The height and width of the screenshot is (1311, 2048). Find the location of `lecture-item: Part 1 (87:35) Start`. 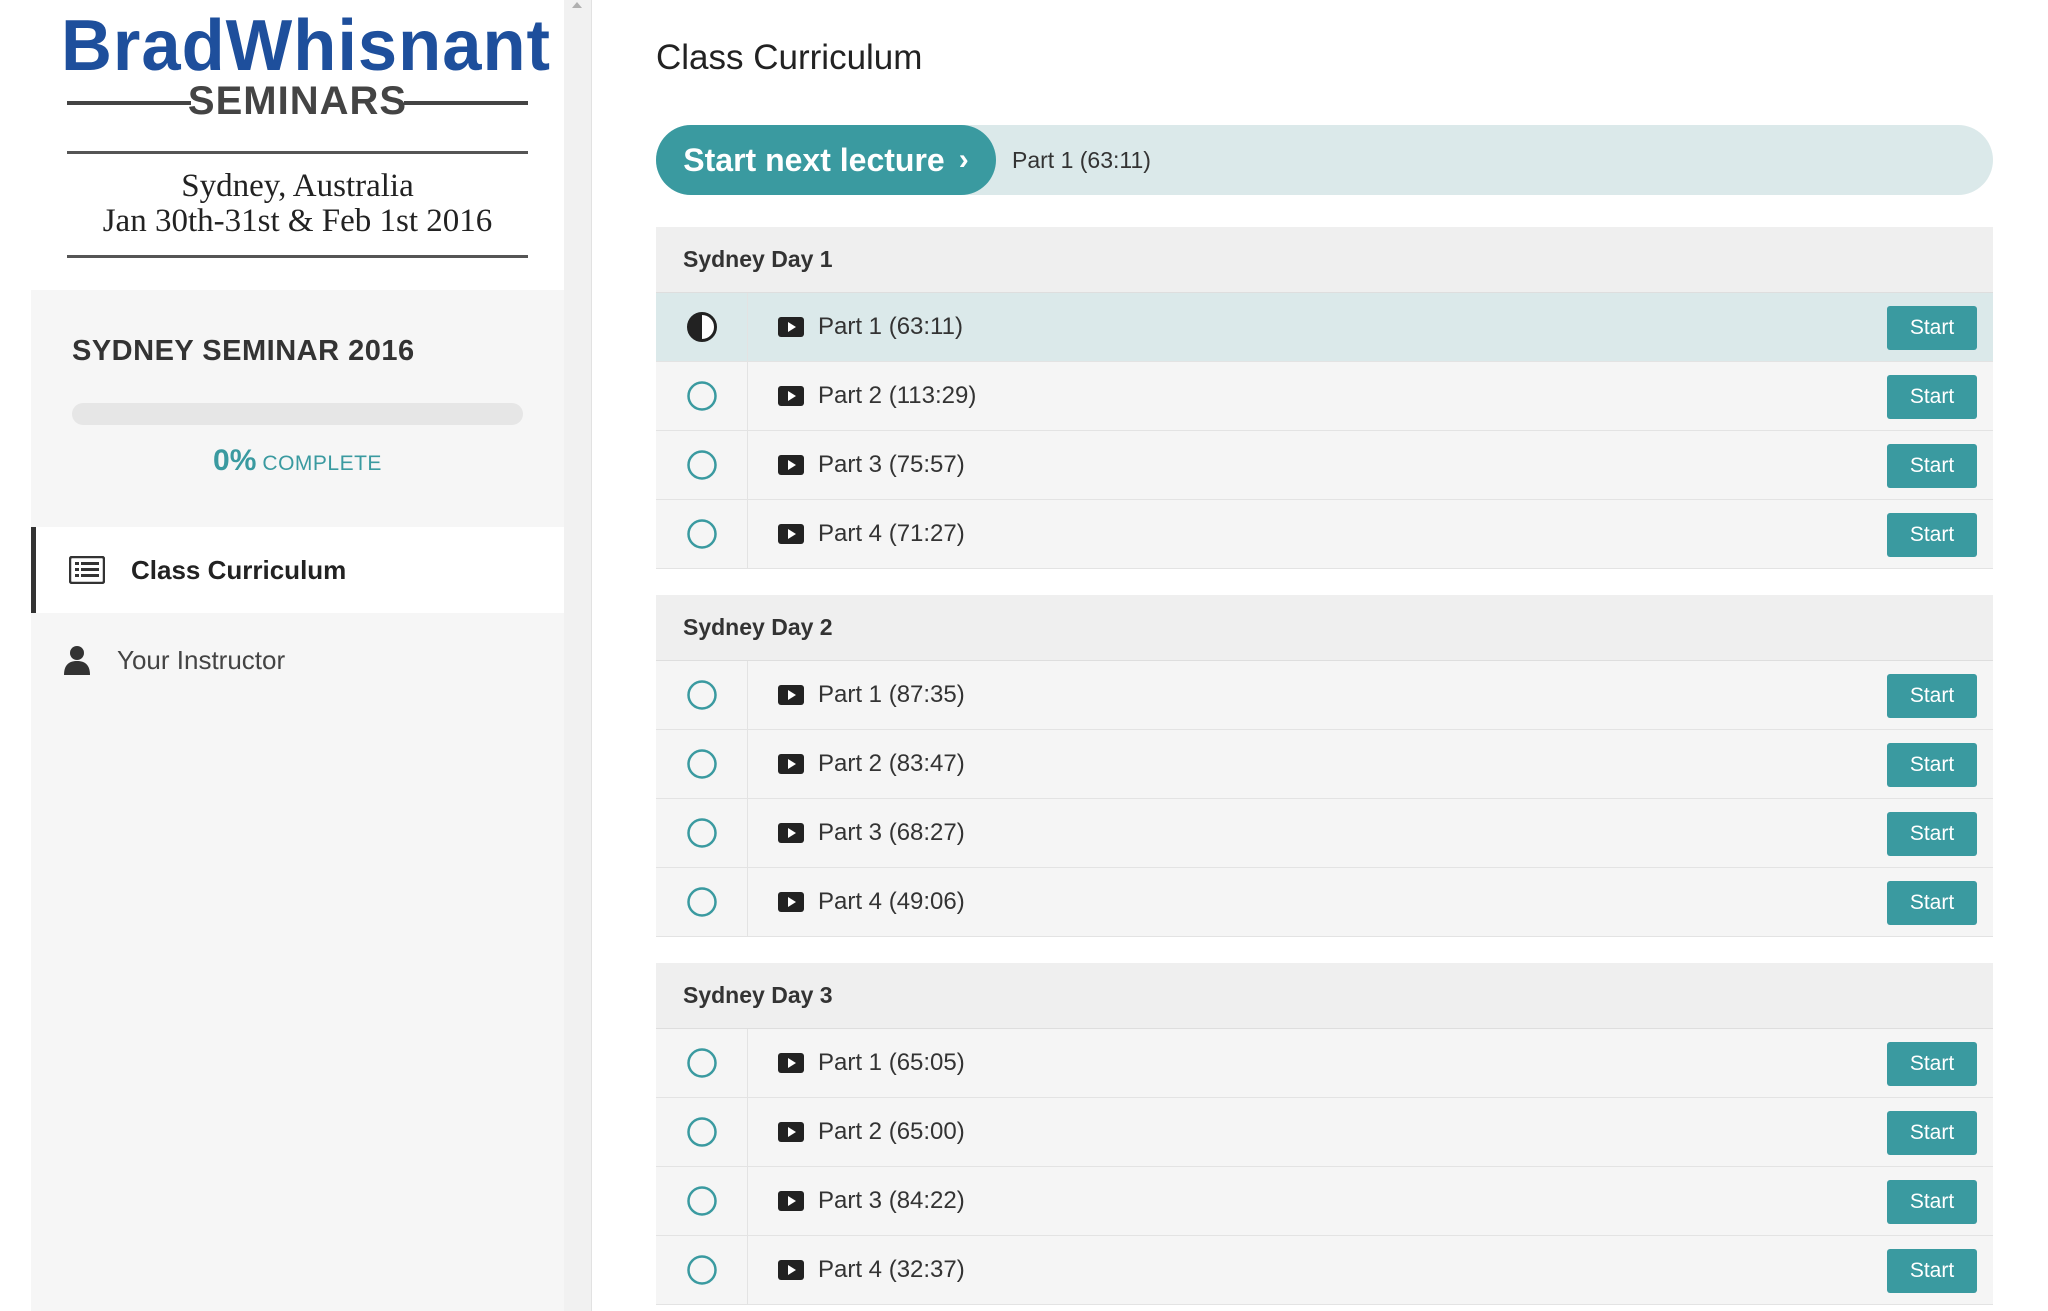

lecture-item: Part 1 (87:35) Start is located at coordinates (1324, 695).